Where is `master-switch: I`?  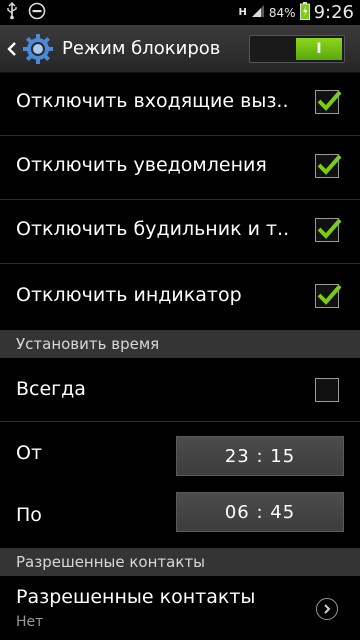
master-switch: I is located at coordinates (297, 49).